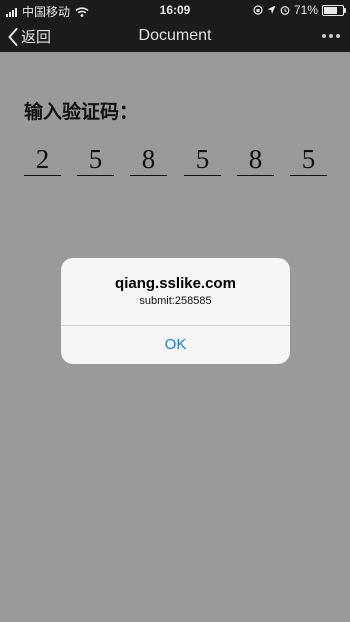 The image size is (350, 622). Describe the element at coordinates (258, 10) in the screenshot. I see `orientation-lock-icon` at that location.